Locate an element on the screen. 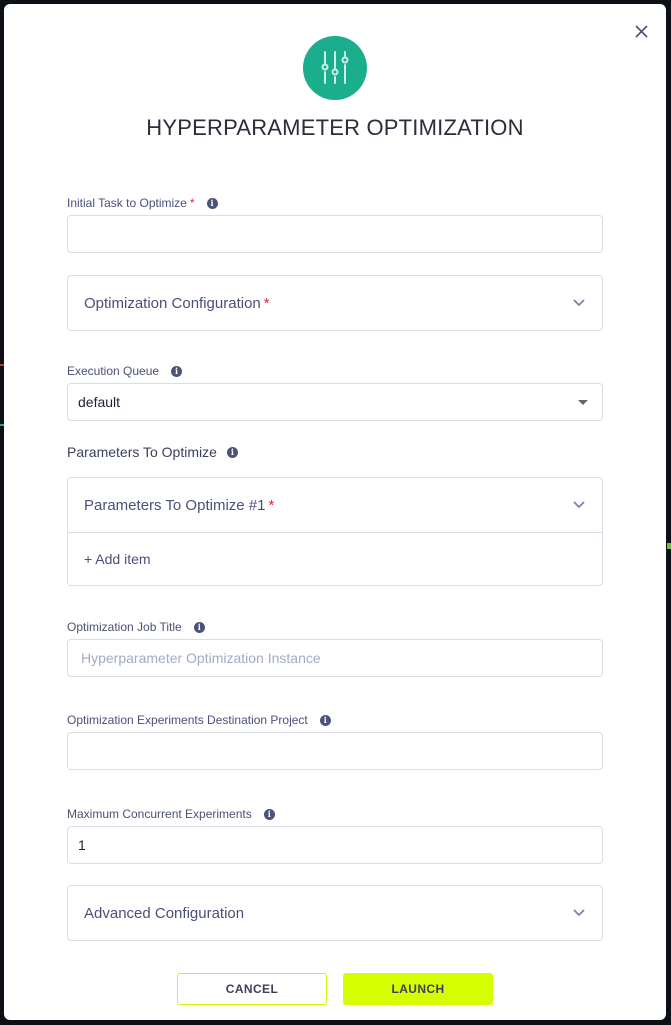  cancel-button: CANCEL is located at coordinates (252, 989).